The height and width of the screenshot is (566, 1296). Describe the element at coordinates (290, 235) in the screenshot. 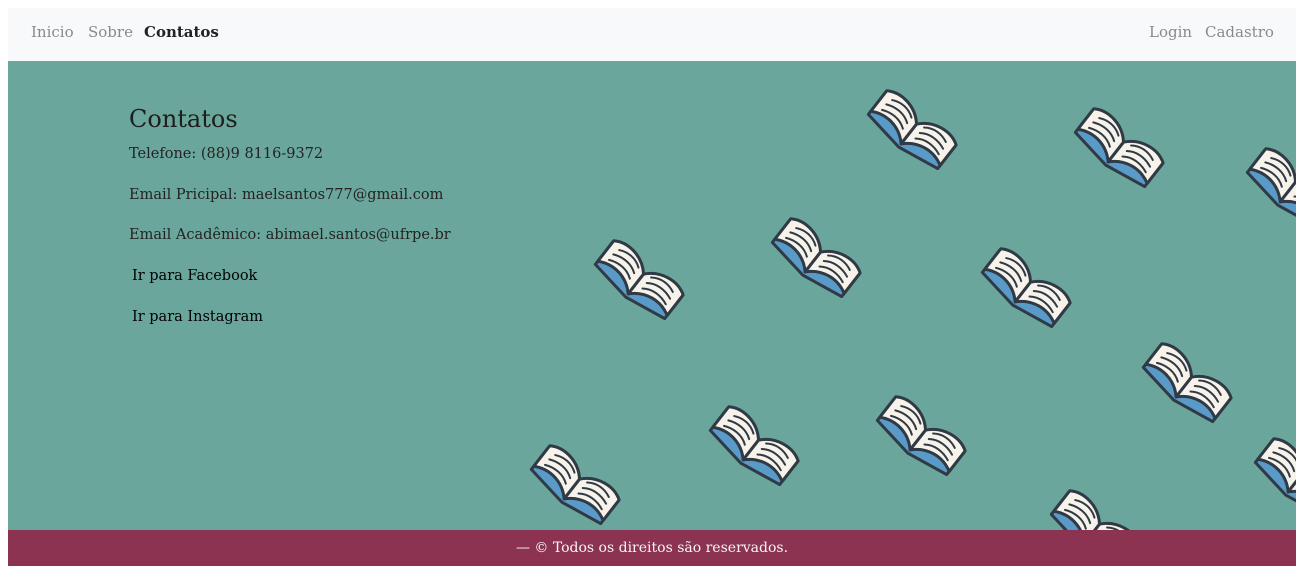

I see `academic-email-text: Email Acadêmico: abimael.santos@ufrpe.br` at that location.